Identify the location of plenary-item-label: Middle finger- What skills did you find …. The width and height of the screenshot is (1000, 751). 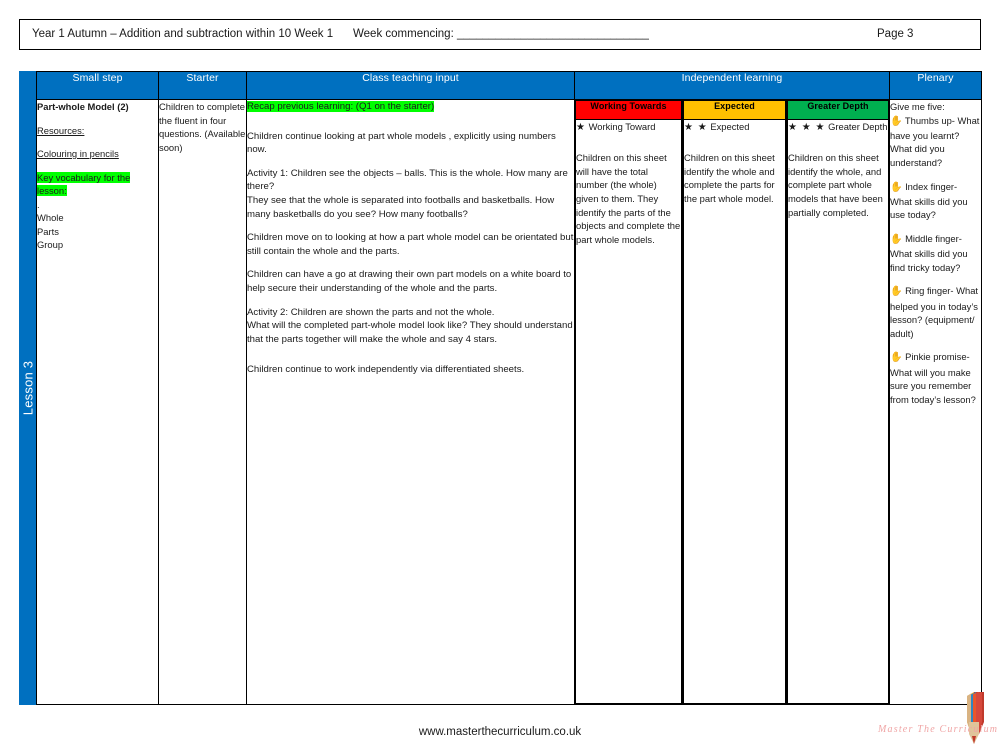
(929, 252).